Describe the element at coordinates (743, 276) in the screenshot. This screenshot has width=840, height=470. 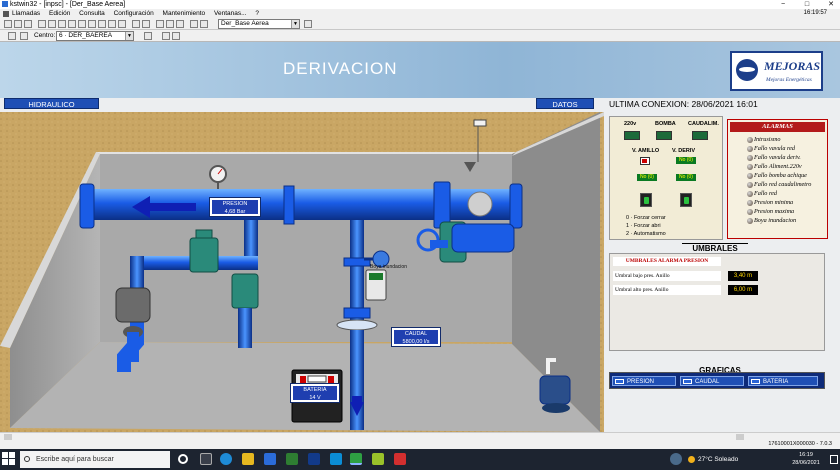
I see `umbral-bajo-value: 3,40 m` at that location.